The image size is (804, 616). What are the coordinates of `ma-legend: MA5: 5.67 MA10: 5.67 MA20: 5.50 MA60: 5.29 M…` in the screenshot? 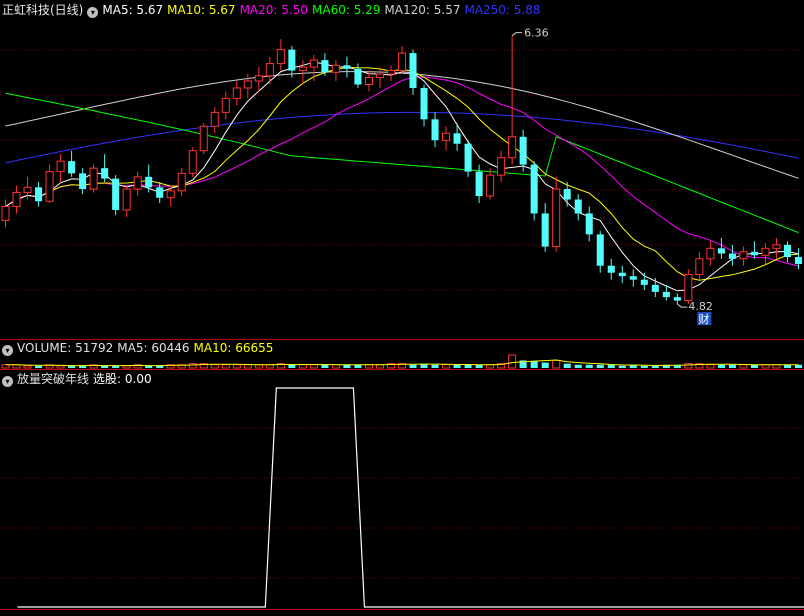 It's located at (323, 10).